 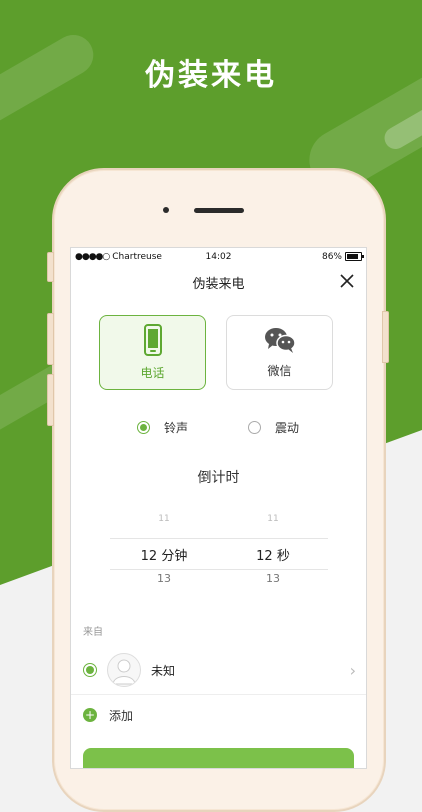 I want to click on add-contact-button: + 添加, so click(x=218, y=715).